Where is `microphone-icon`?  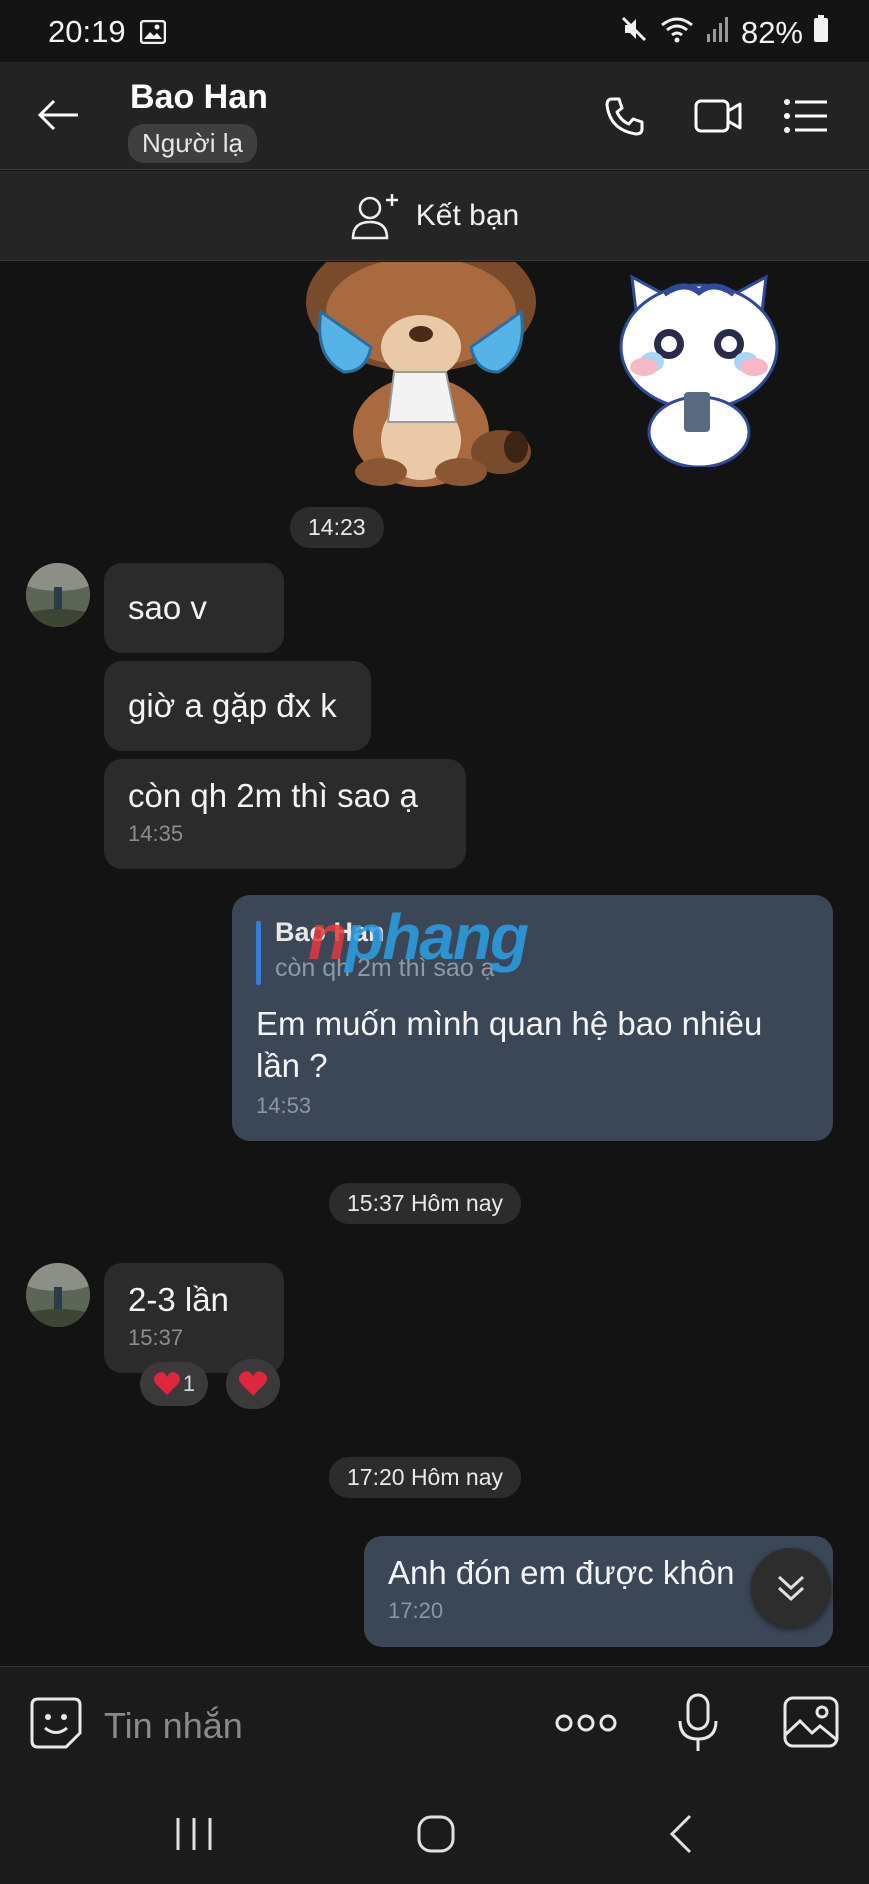
microphone-icon is located at coordinates (698, 1722).